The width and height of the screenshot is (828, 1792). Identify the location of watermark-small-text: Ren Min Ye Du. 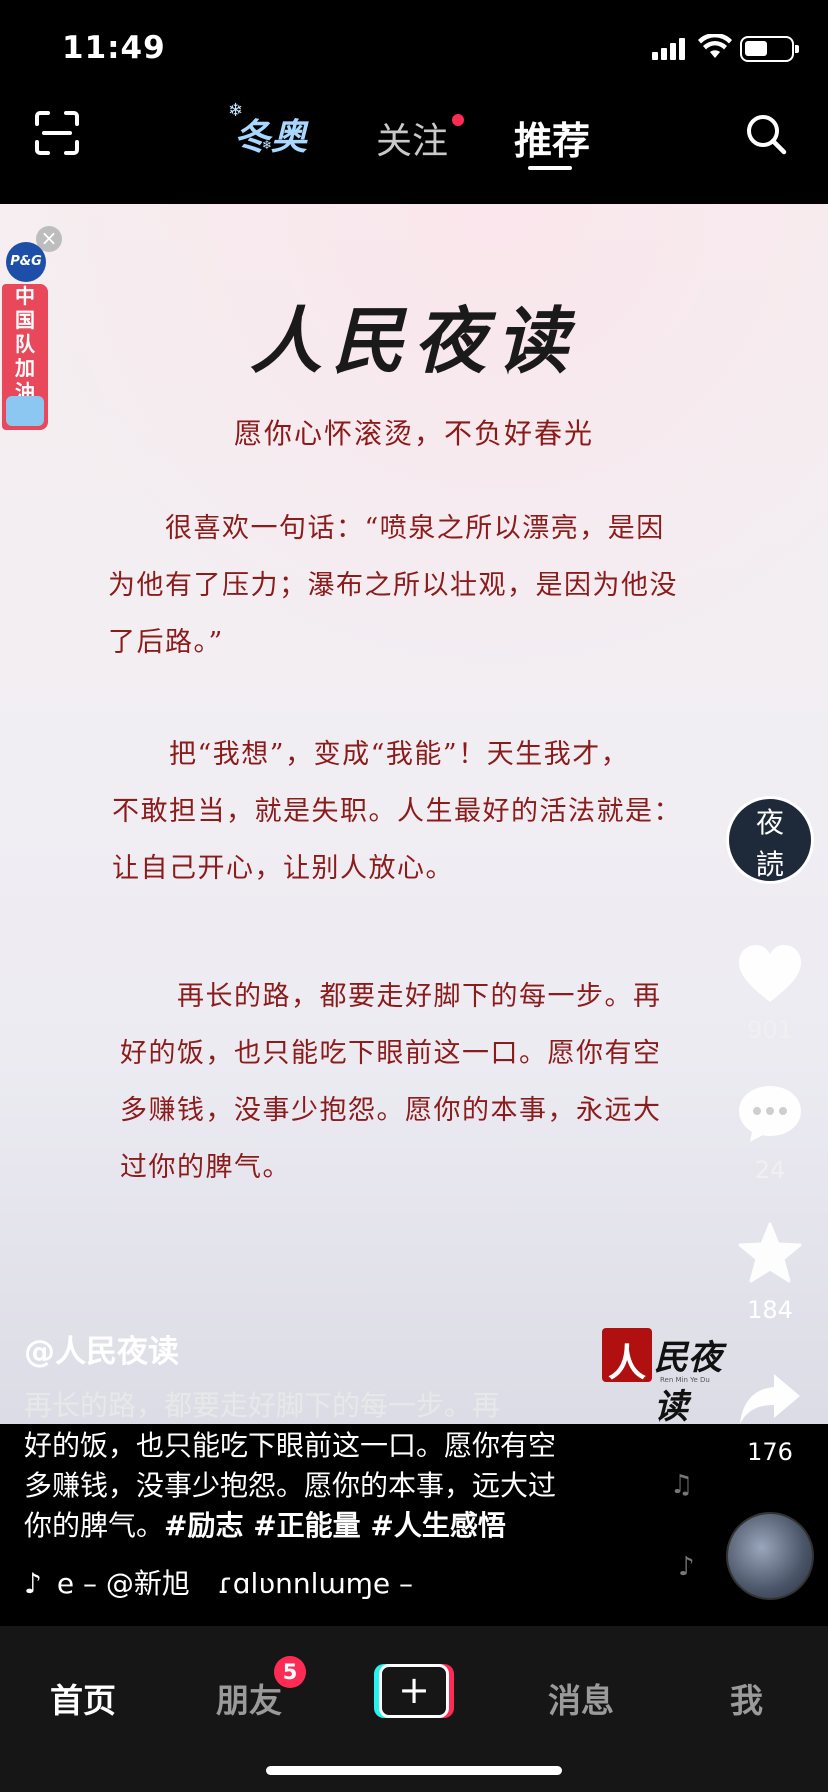
(685, 1380).